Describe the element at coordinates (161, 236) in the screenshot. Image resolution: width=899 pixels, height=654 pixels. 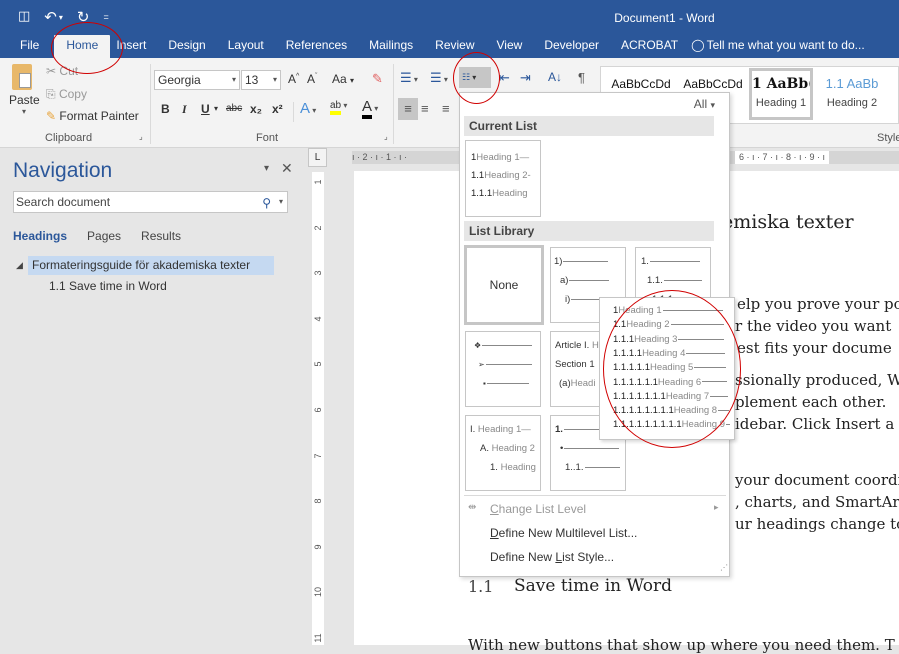
I see `tab-results: Results` at that location.